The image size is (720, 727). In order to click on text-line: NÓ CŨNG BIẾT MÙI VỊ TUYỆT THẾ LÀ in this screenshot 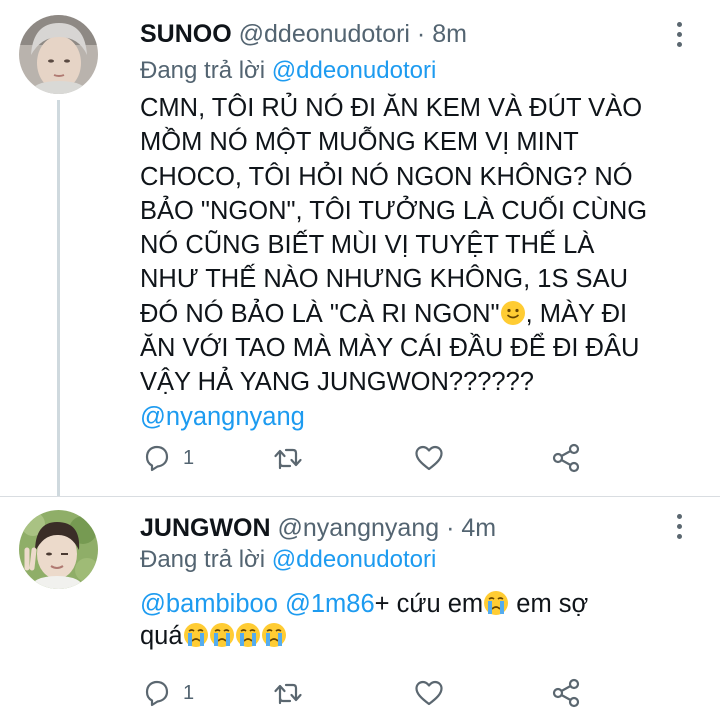, I will do `click(367, 245)`.